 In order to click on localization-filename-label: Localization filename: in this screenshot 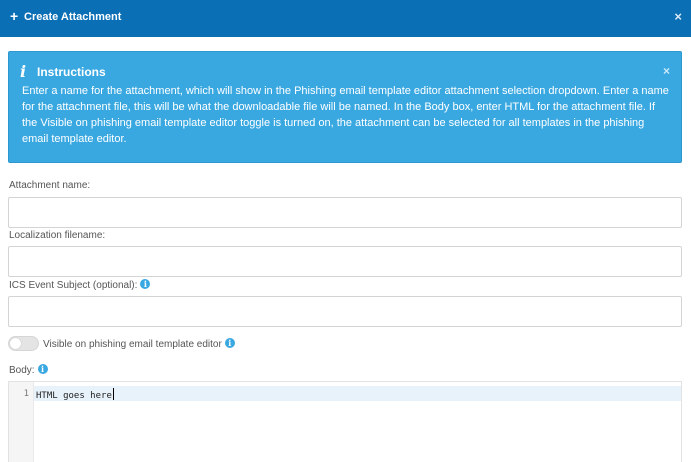, I will do `click(57, 235)`.